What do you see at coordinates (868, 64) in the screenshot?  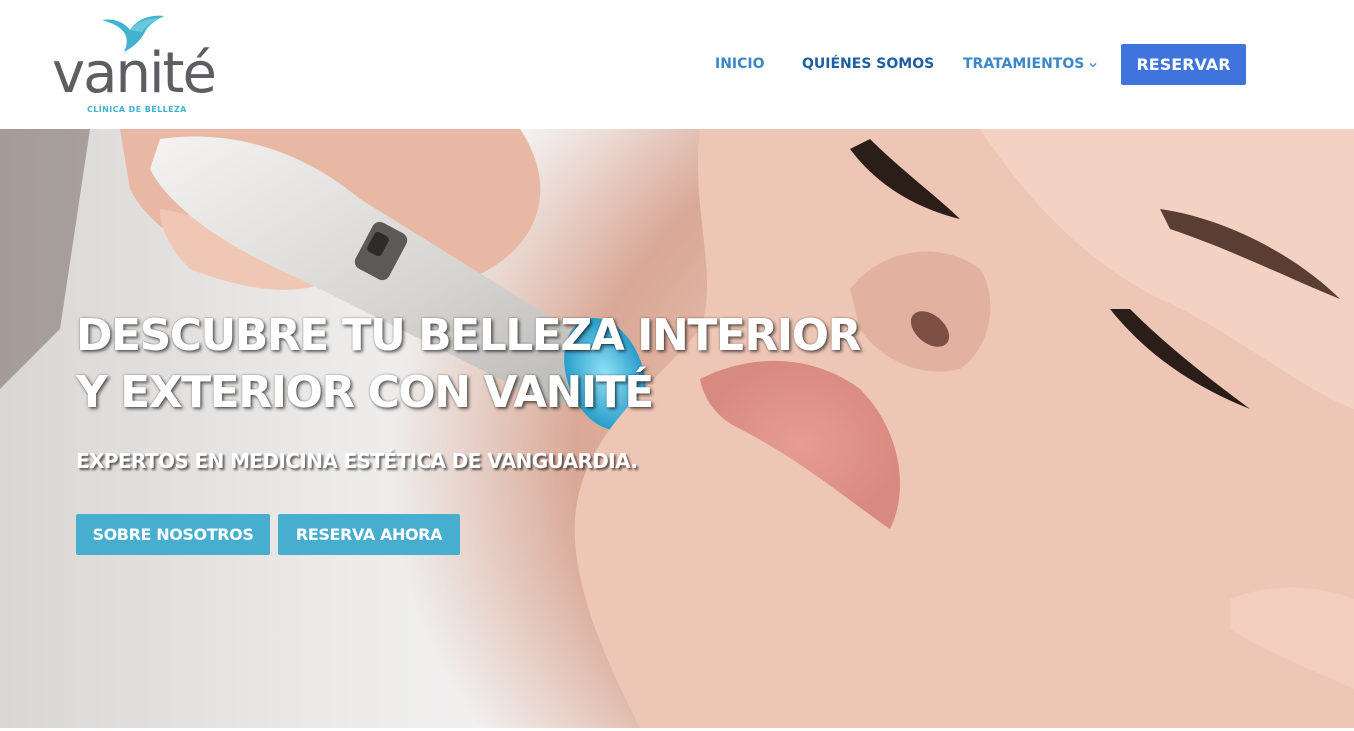 I see `nav-item-quienes-somos: QUIÉNES SOMOS` at bounding box center [868, 64].